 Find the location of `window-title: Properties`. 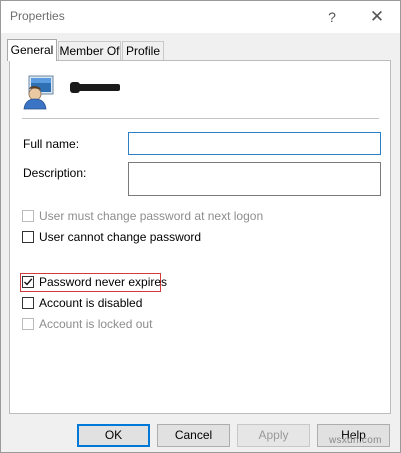

window-title: Properties is located at coordinates (37, 16).